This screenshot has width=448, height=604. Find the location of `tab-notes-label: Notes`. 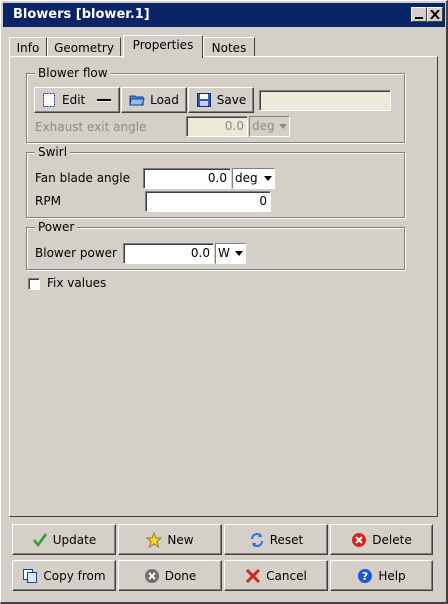

tab-notes-label: Notes is located at coordinates (229, 48).